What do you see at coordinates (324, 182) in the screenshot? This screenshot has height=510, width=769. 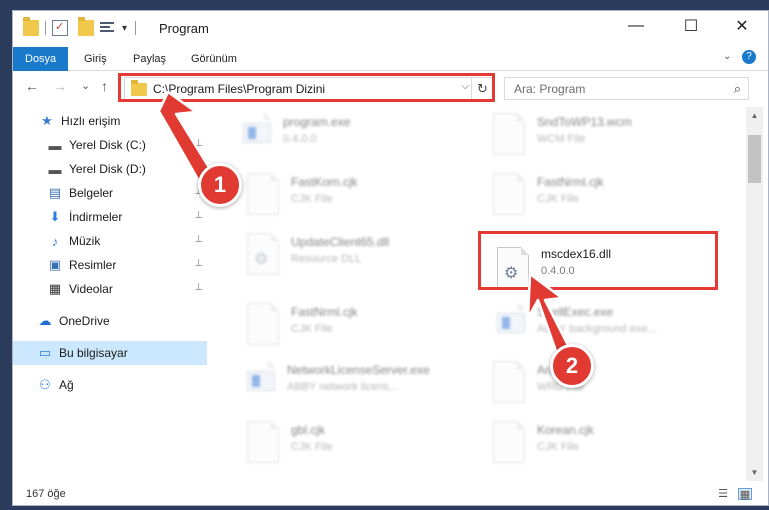 I see `file-name: FastKorn.cjk` at bounding box center [324, 182].